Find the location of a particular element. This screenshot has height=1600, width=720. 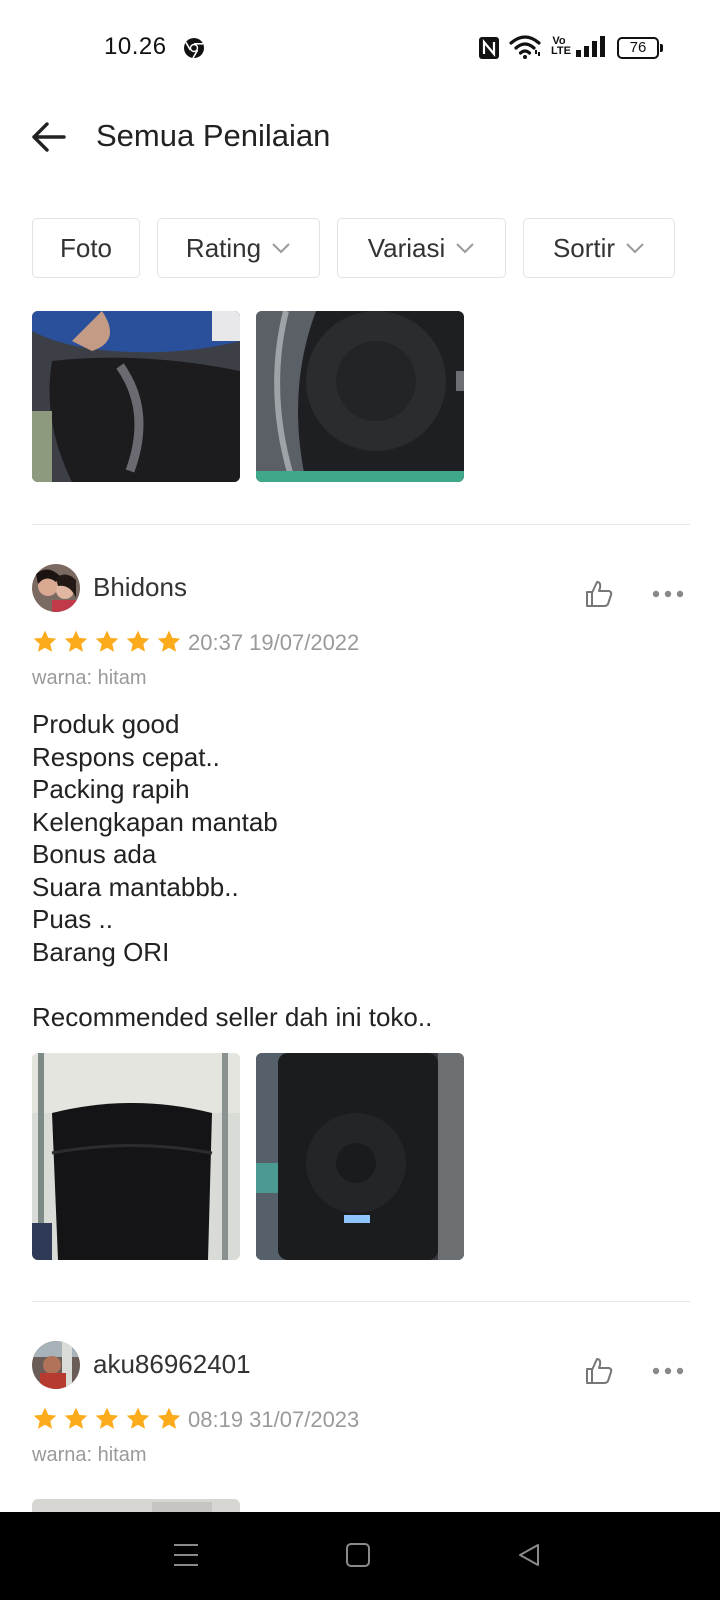

review-timestamp: 20:37 19/07/2022 is located at coordinates (274, 642).